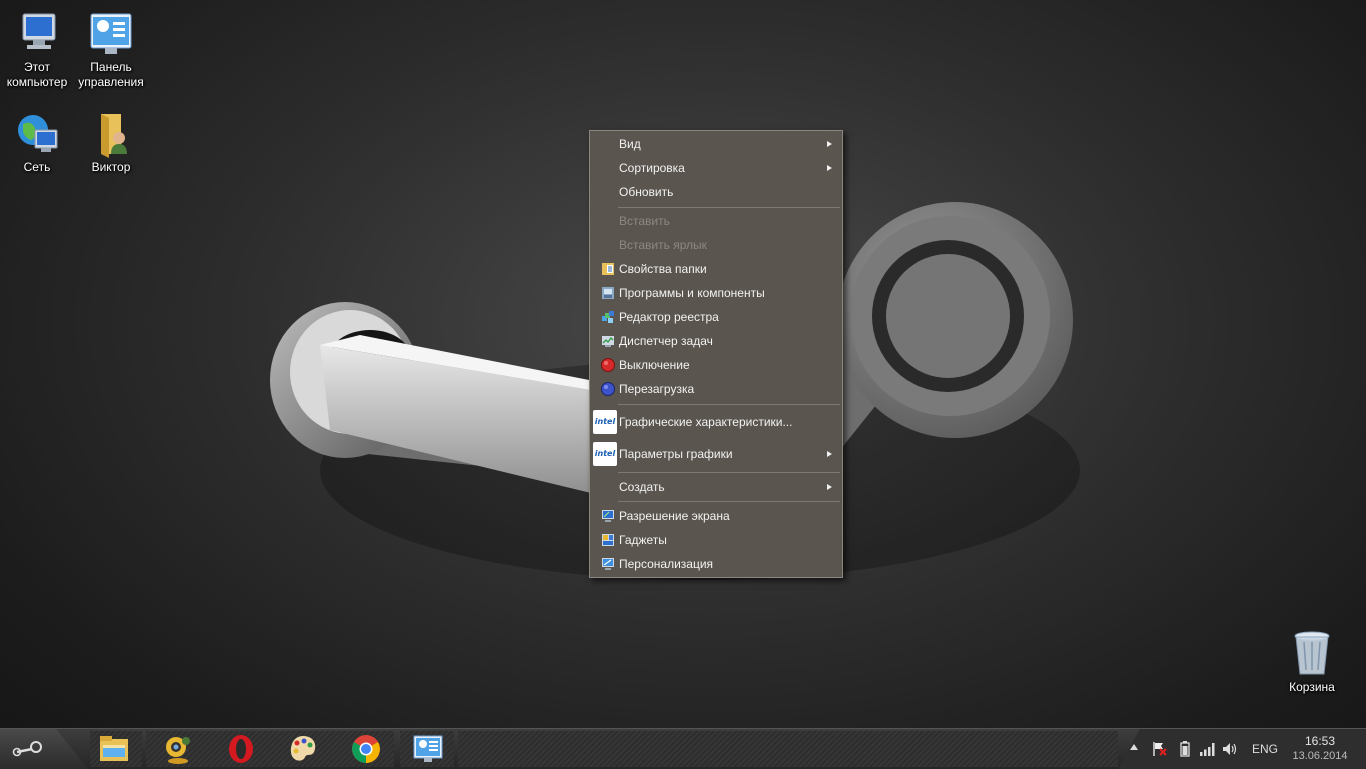 Image resolution: width=1366 pixels, height=769 pixels. I want to click on webcam-icon, so click(178, 750).